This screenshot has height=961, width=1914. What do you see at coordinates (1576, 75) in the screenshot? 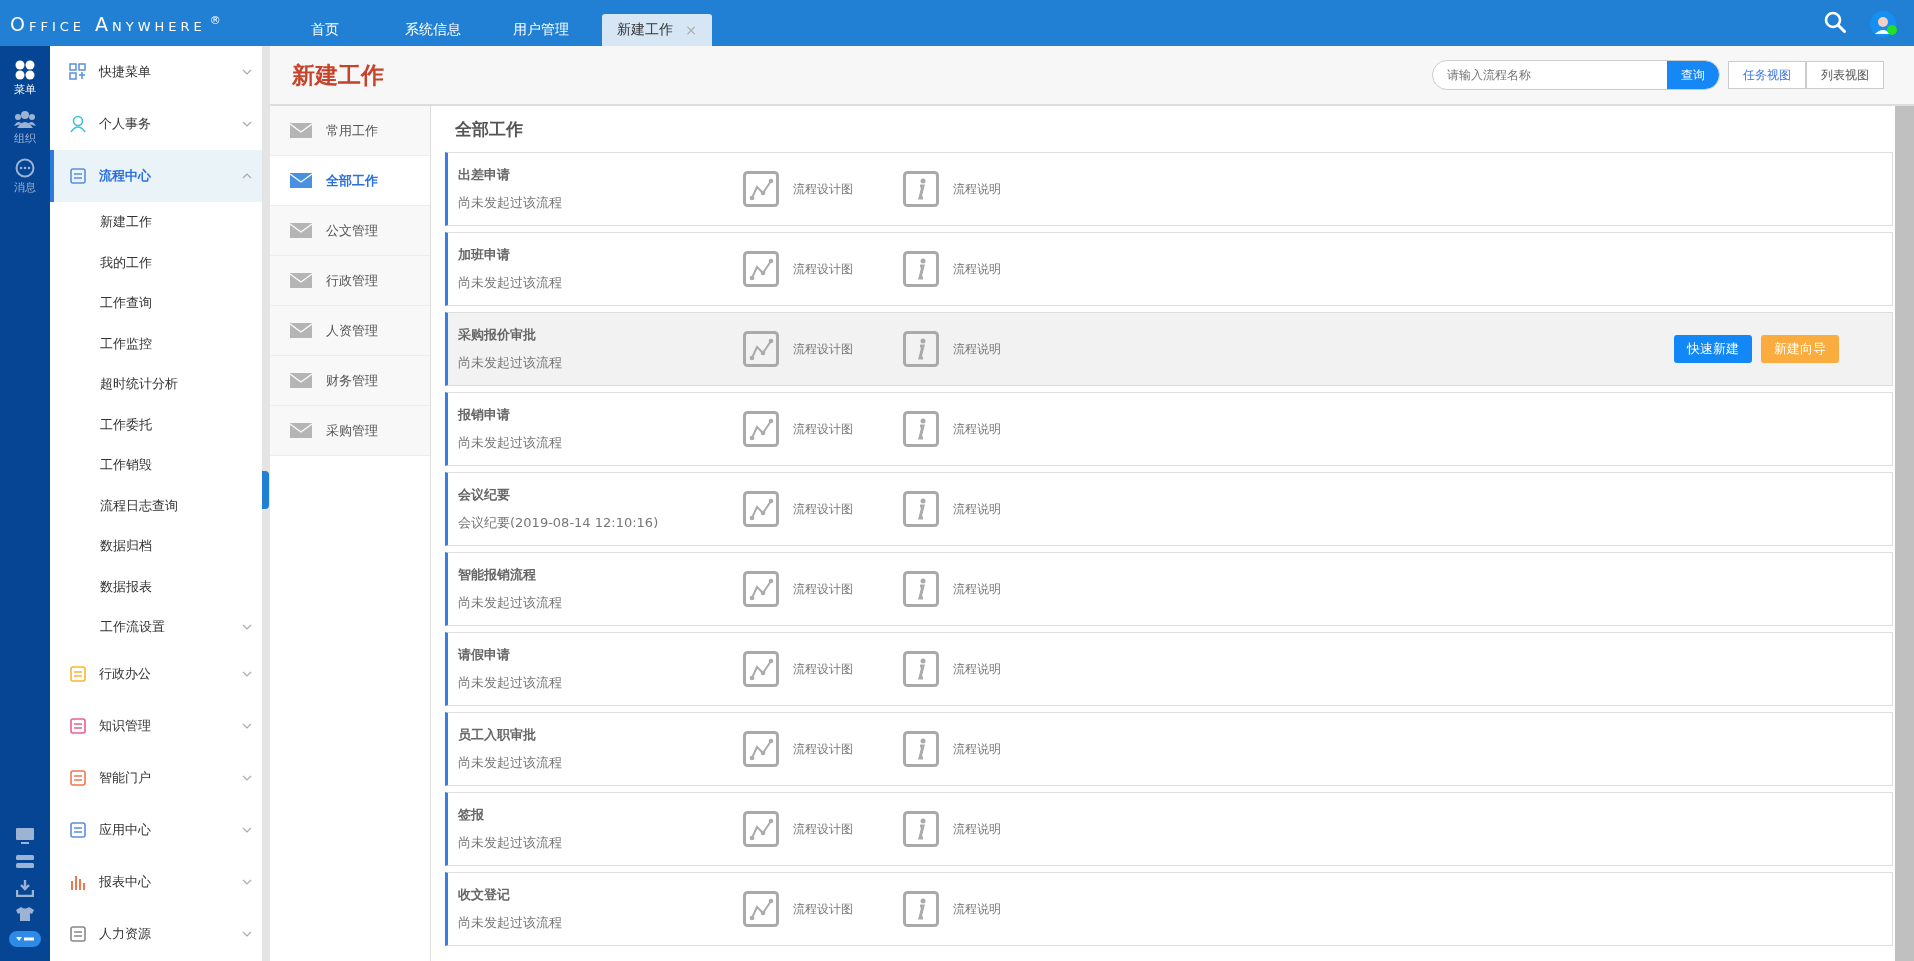
I see `search-field: 请输入流程名称 查询` at bounding box center [1576, 75].